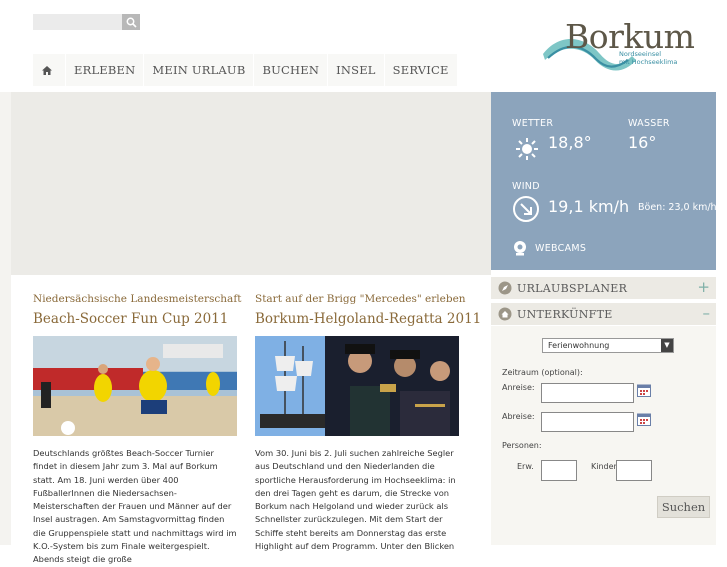 The image size is (727, 567). I want to click on search-button, so click(131, 22).